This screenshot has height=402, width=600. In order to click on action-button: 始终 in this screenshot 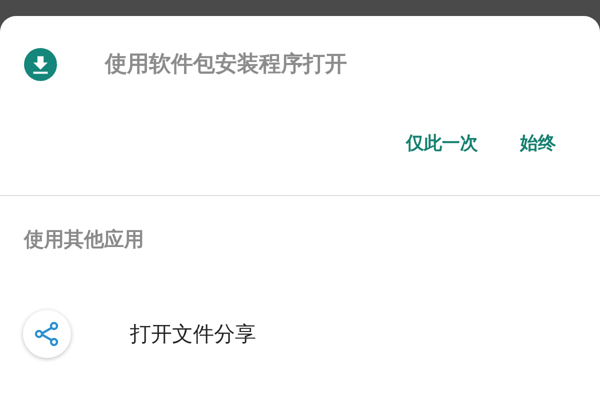, I will do `click(538, 143)`.